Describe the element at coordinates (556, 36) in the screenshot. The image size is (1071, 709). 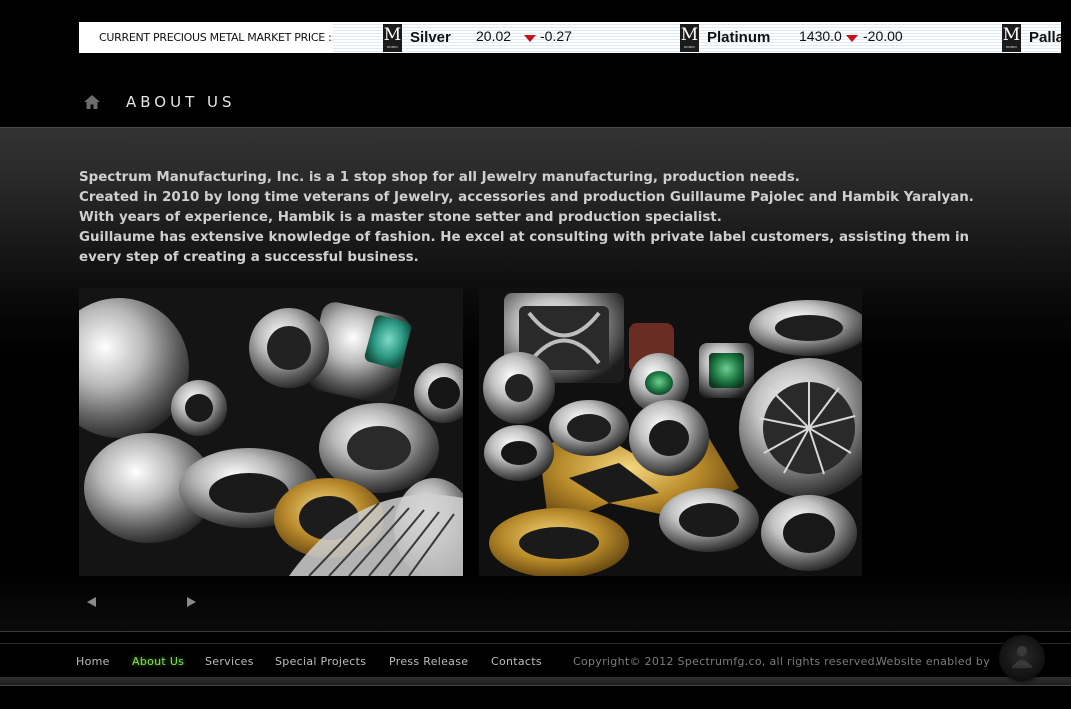
I see `metal-change: -0.27` at that location.